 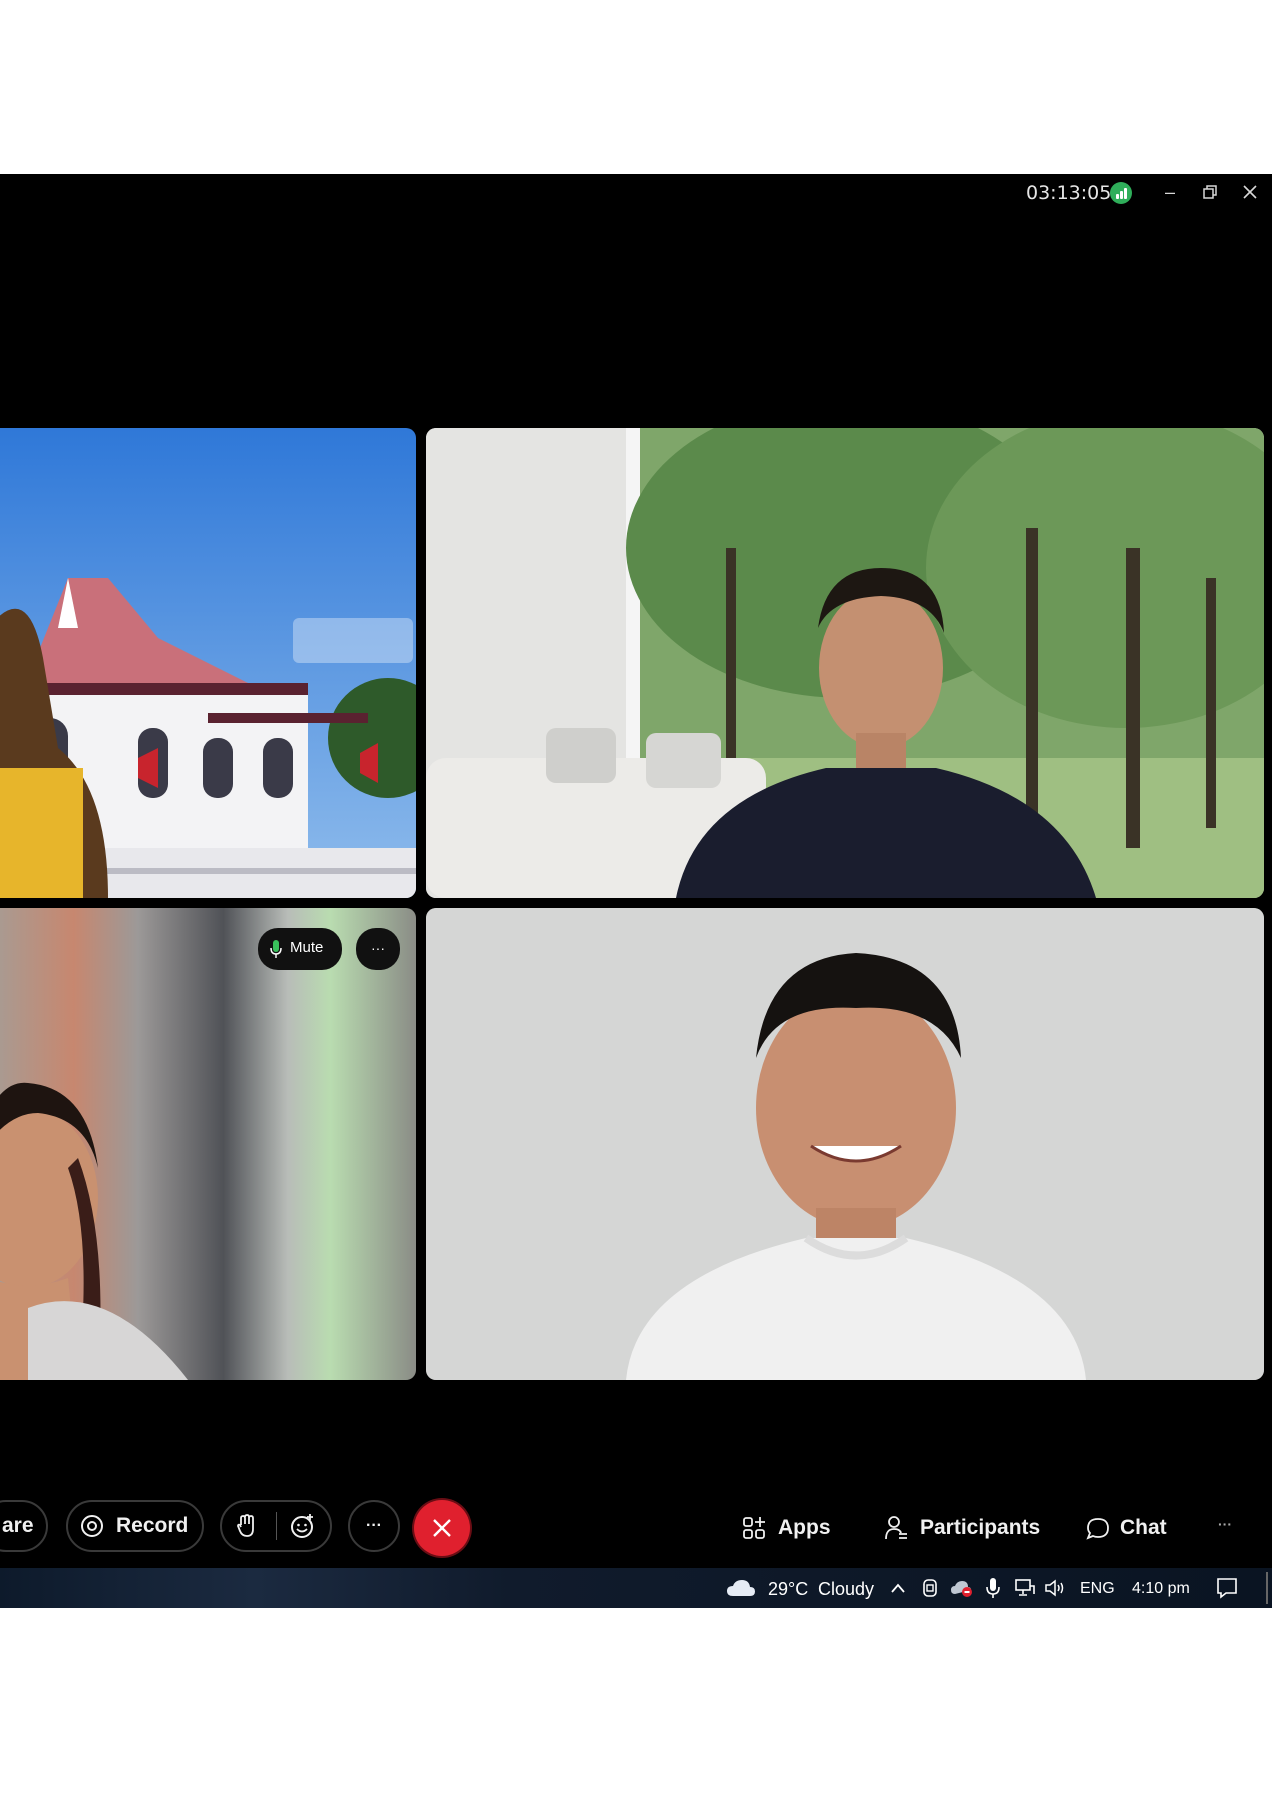 What do you see at coordinates (804, 1527) in the screenshot?
I see `apps-label: Apps` at bounding box center [804, 1527].